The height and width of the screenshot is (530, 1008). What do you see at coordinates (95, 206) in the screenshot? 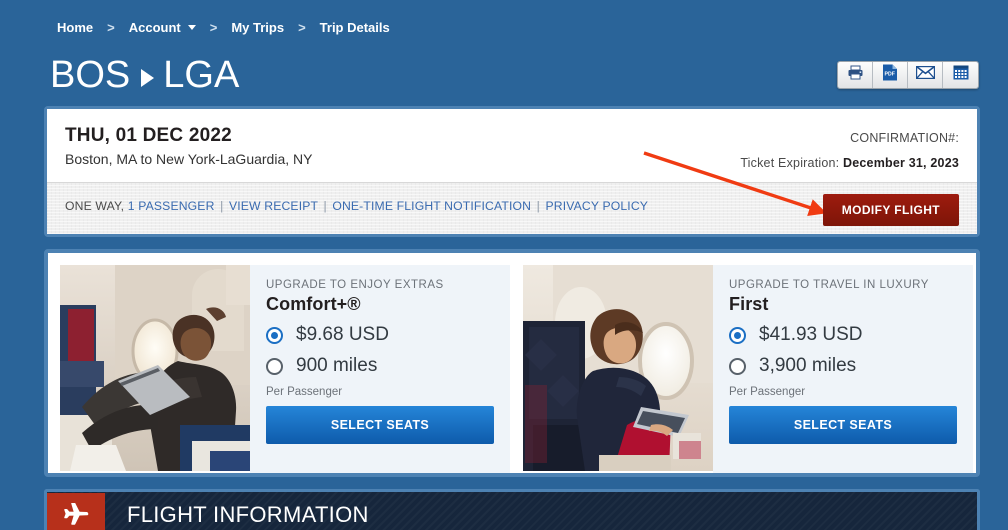
I see `trip-type-label: ONE WAY,` at bounding box center [95, 206].